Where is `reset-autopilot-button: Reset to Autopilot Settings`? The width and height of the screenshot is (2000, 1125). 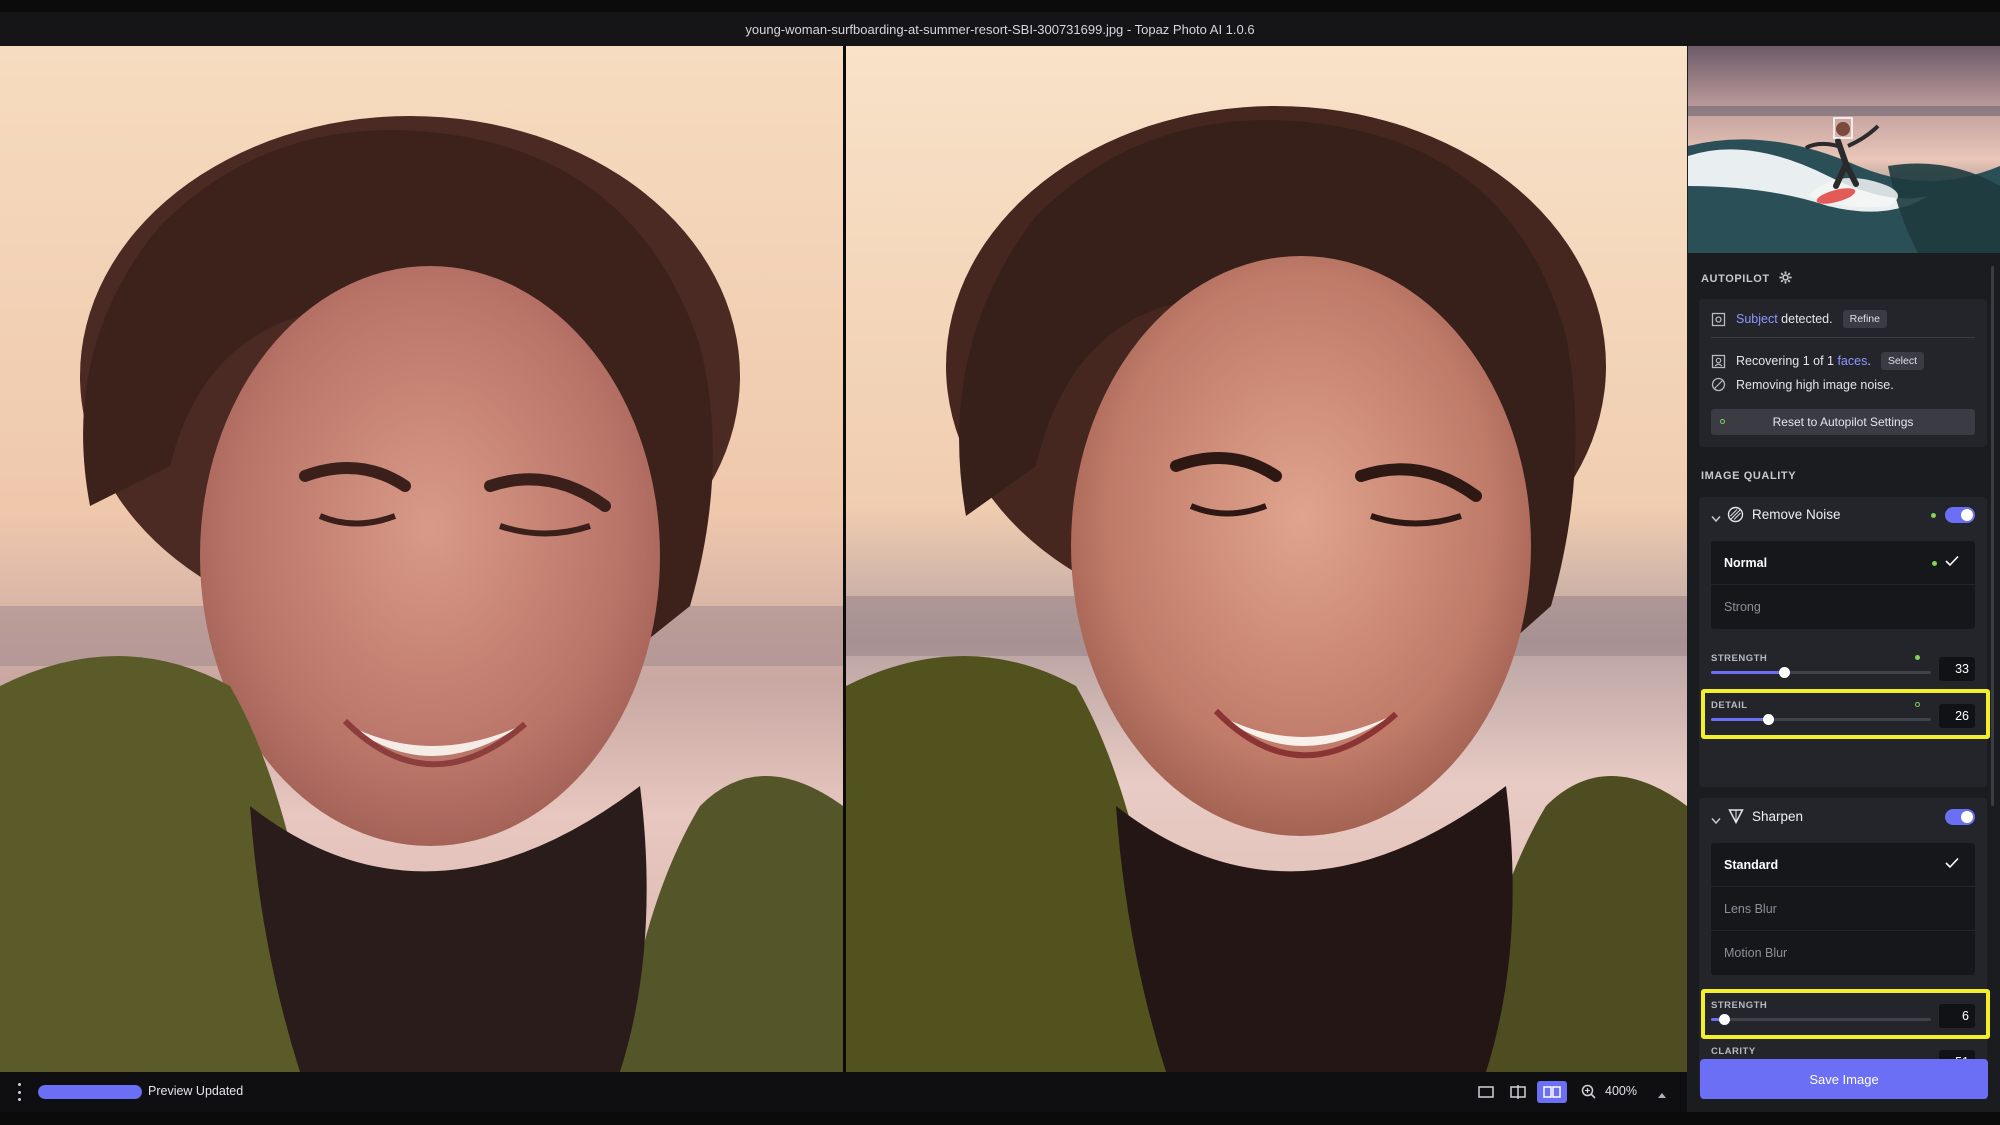
reset-autopilot-button: Reset to Autopilot Settings is located at coordinates (1843, 422).